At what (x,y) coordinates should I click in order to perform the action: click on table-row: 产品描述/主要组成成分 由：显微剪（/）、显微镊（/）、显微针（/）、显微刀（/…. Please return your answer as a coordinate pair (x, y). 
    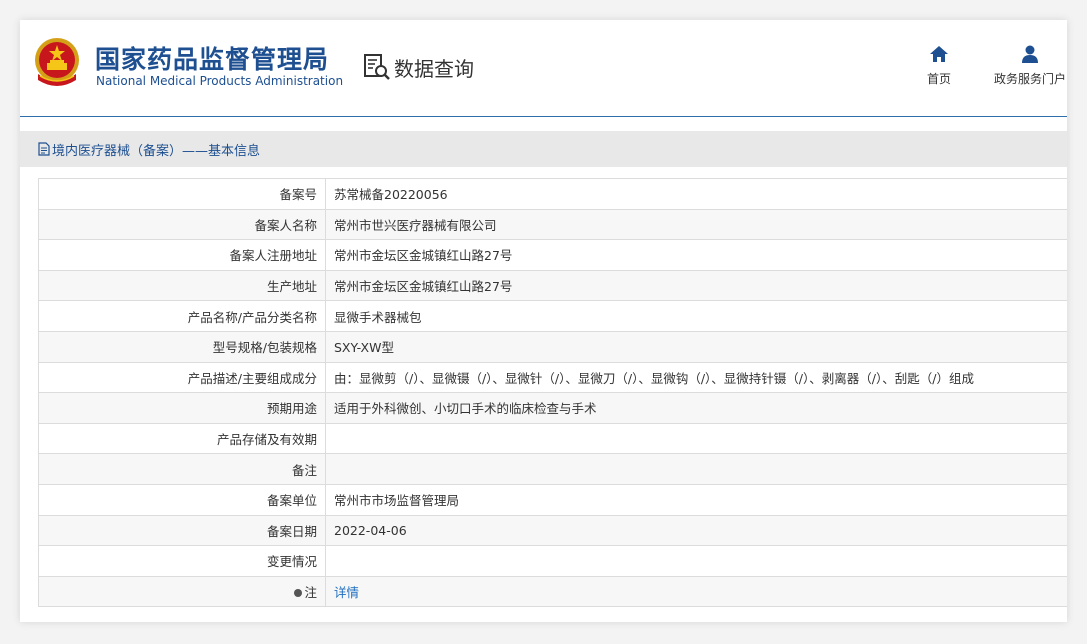
    Looking at the image, I should click on (552, 377).